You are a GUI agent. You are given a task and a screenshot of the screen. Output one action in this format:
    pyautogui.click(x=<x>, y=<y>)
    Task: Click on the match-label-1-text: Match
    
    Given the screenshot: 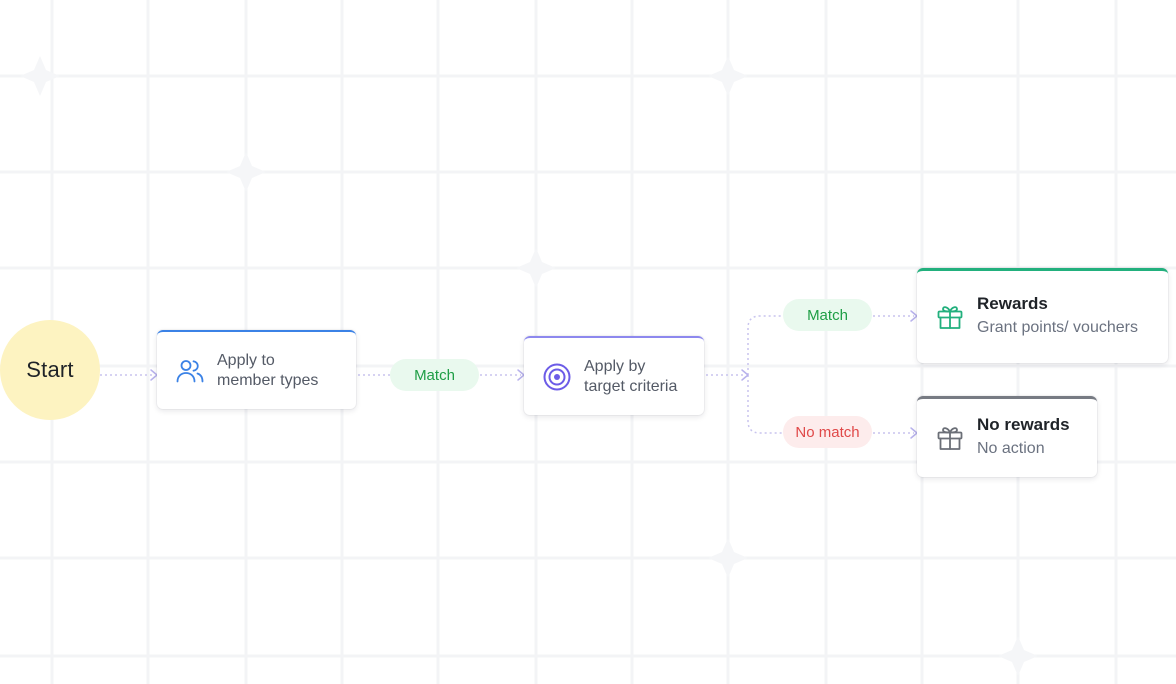 What is the action you would take?
    pyautogui.click(x=434, y=375)
    